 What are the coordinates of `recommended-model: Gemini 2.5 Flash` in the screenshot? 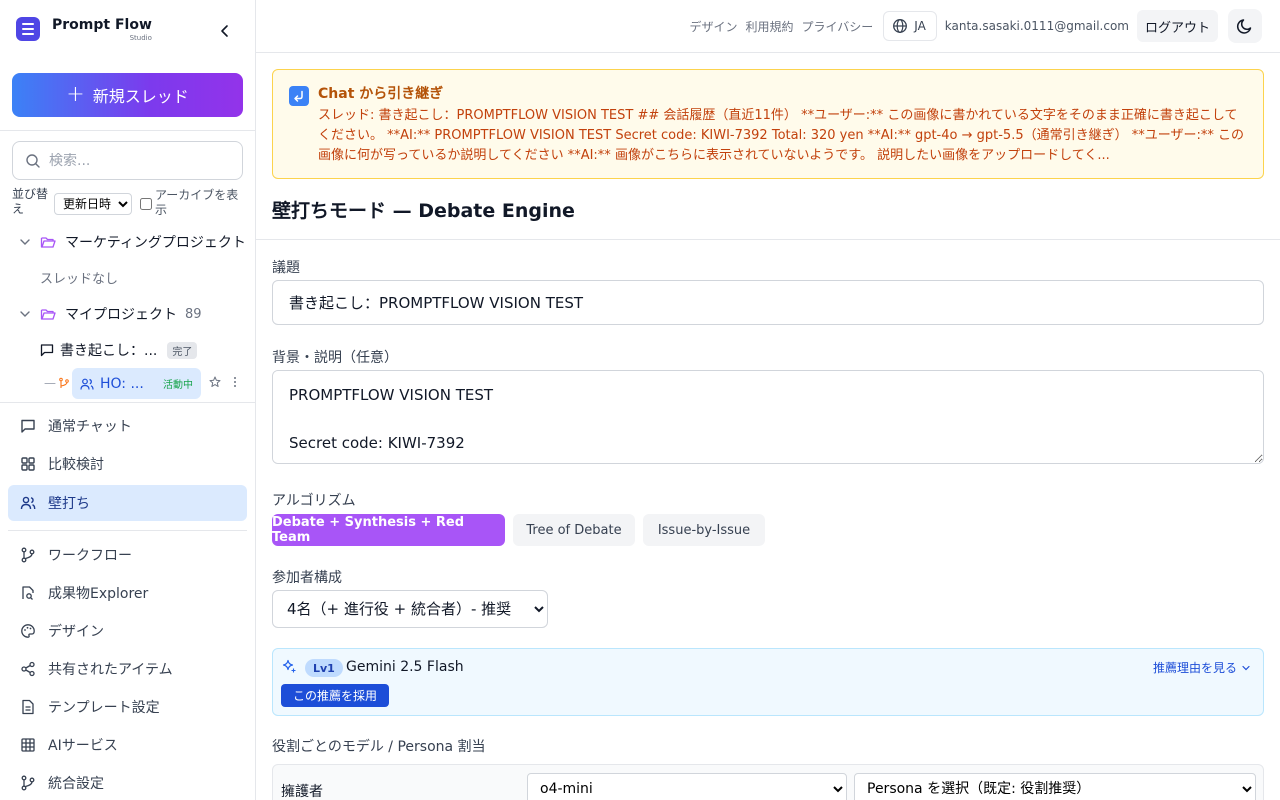 It's located at (405, 667).